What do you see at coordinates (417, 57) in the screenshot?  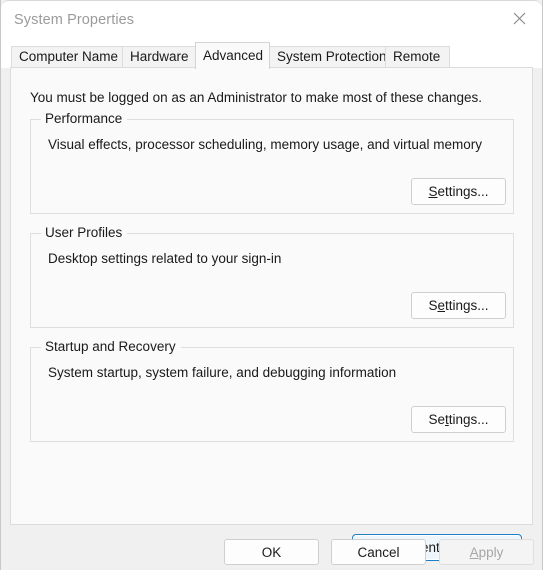 I see `tab-remote: Remote` at bounding box center [417, 57].